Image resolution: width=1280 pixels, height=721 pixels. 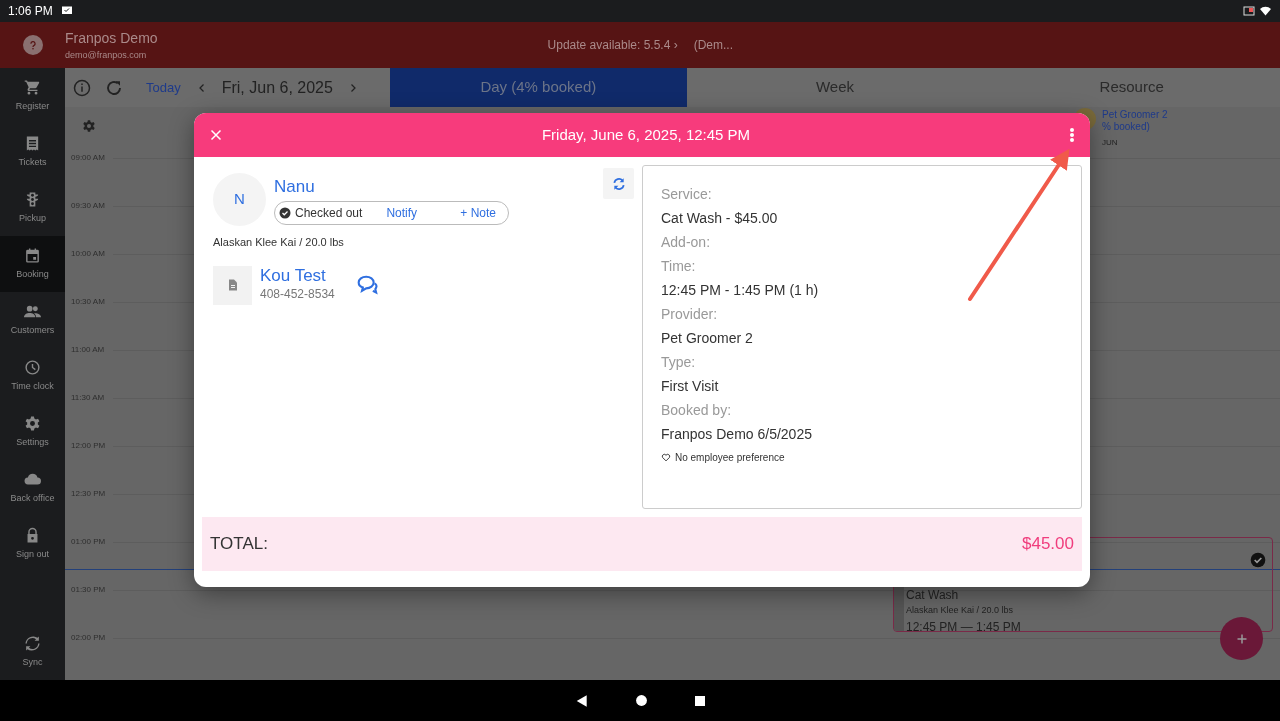 I want to click on appointment-time: 12:45 PM — 1:45 PM, so click(x=963, y=624).